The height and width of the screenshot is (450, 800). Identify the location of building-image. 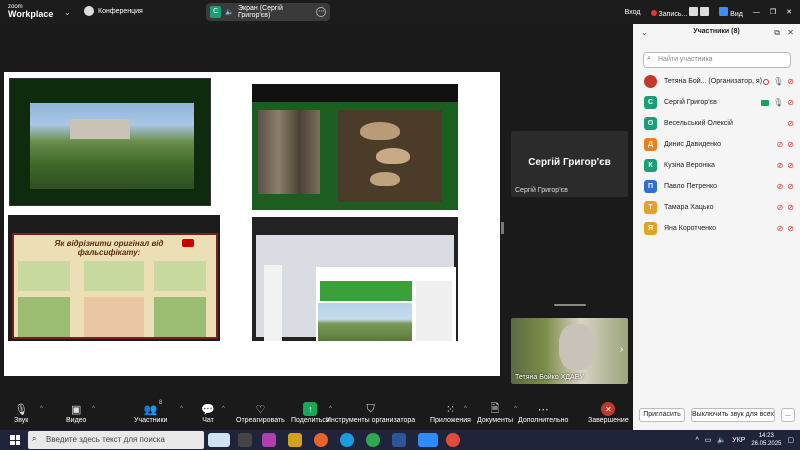
(100, 129).